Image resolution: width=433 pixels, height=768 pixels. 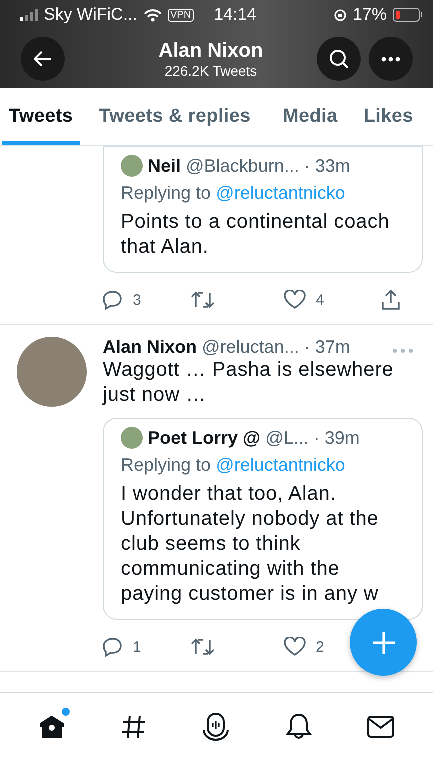 What do you see at coordinates (327, 166) in the screenshot?
I see `tweet-time: · 33m` at bounding box center [327, 166].